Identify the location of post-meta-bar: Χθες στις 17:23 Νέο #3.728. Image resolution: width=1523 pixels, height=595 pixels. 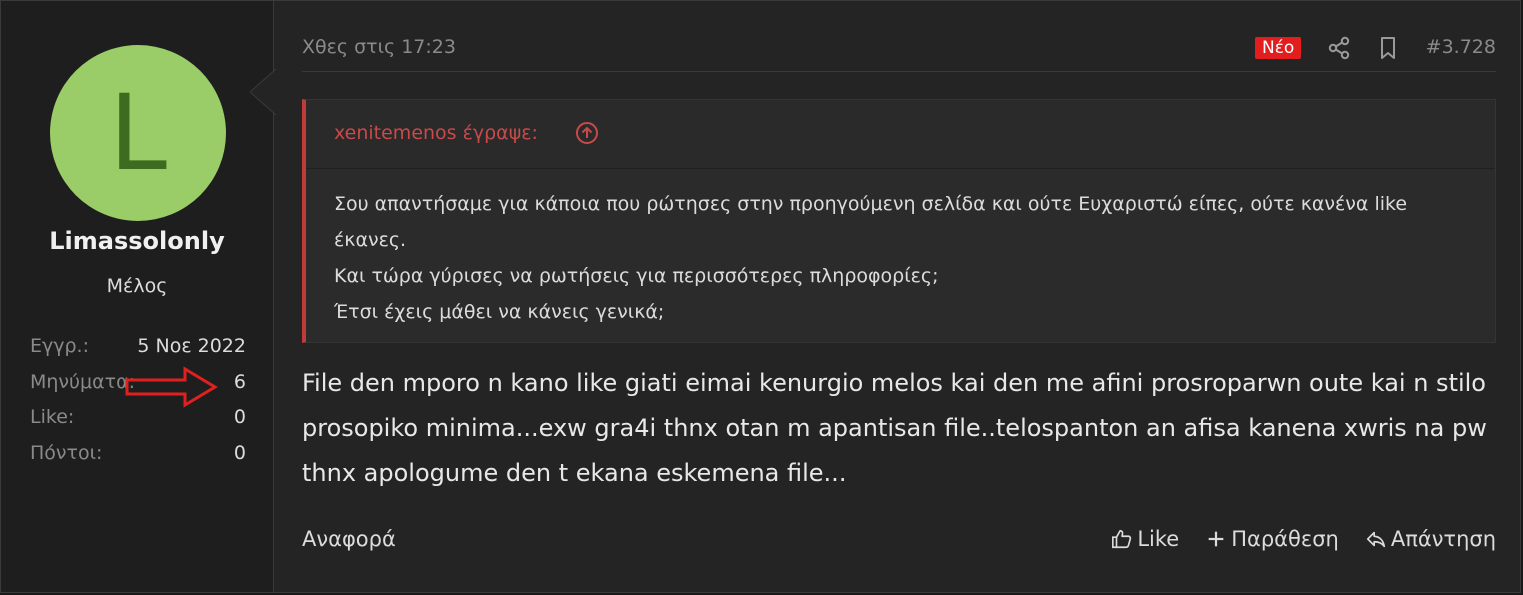
(899, 51).